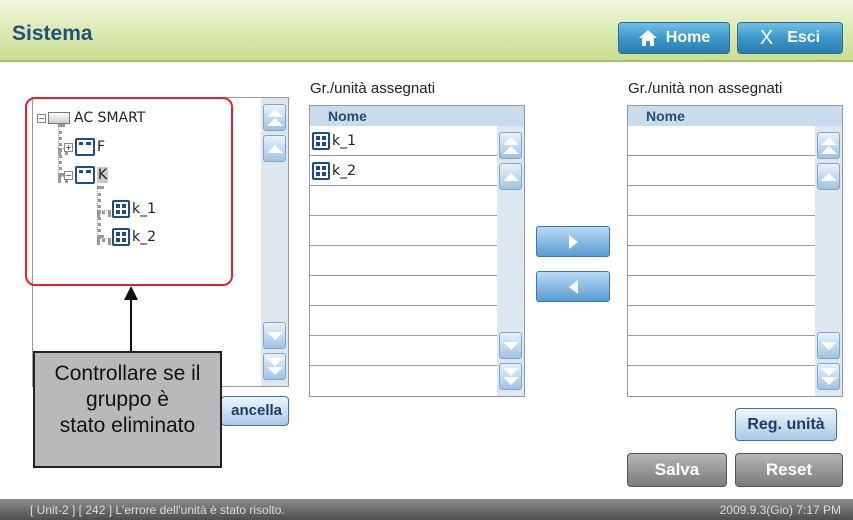  I want to click on callout-line: stato eliminato, so click(127, 425).